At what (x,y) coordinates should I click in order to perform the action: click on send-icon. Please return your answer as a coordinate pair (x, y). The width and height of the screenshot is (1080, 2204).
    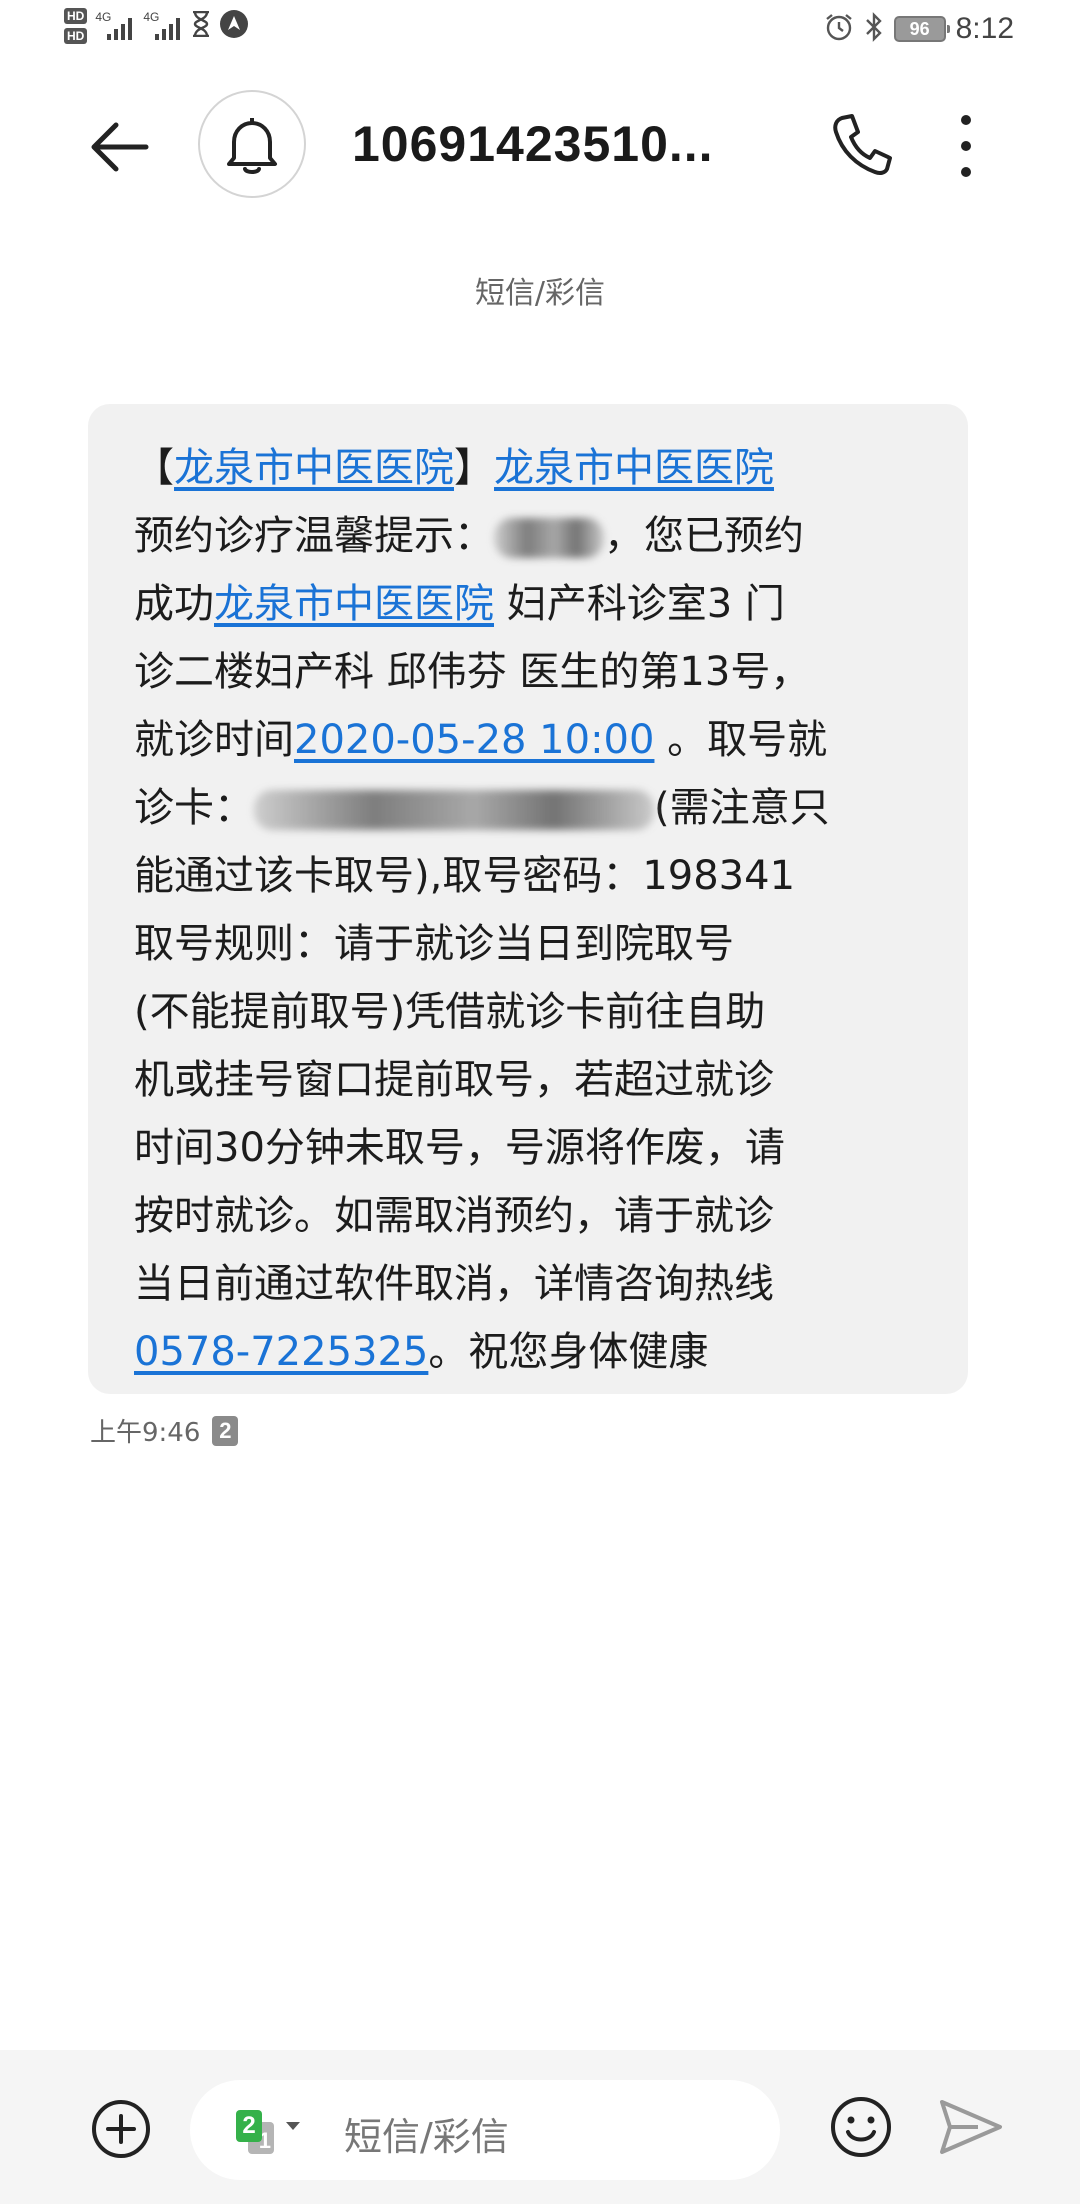
    Looking at the image, I should click on (971, 2127).